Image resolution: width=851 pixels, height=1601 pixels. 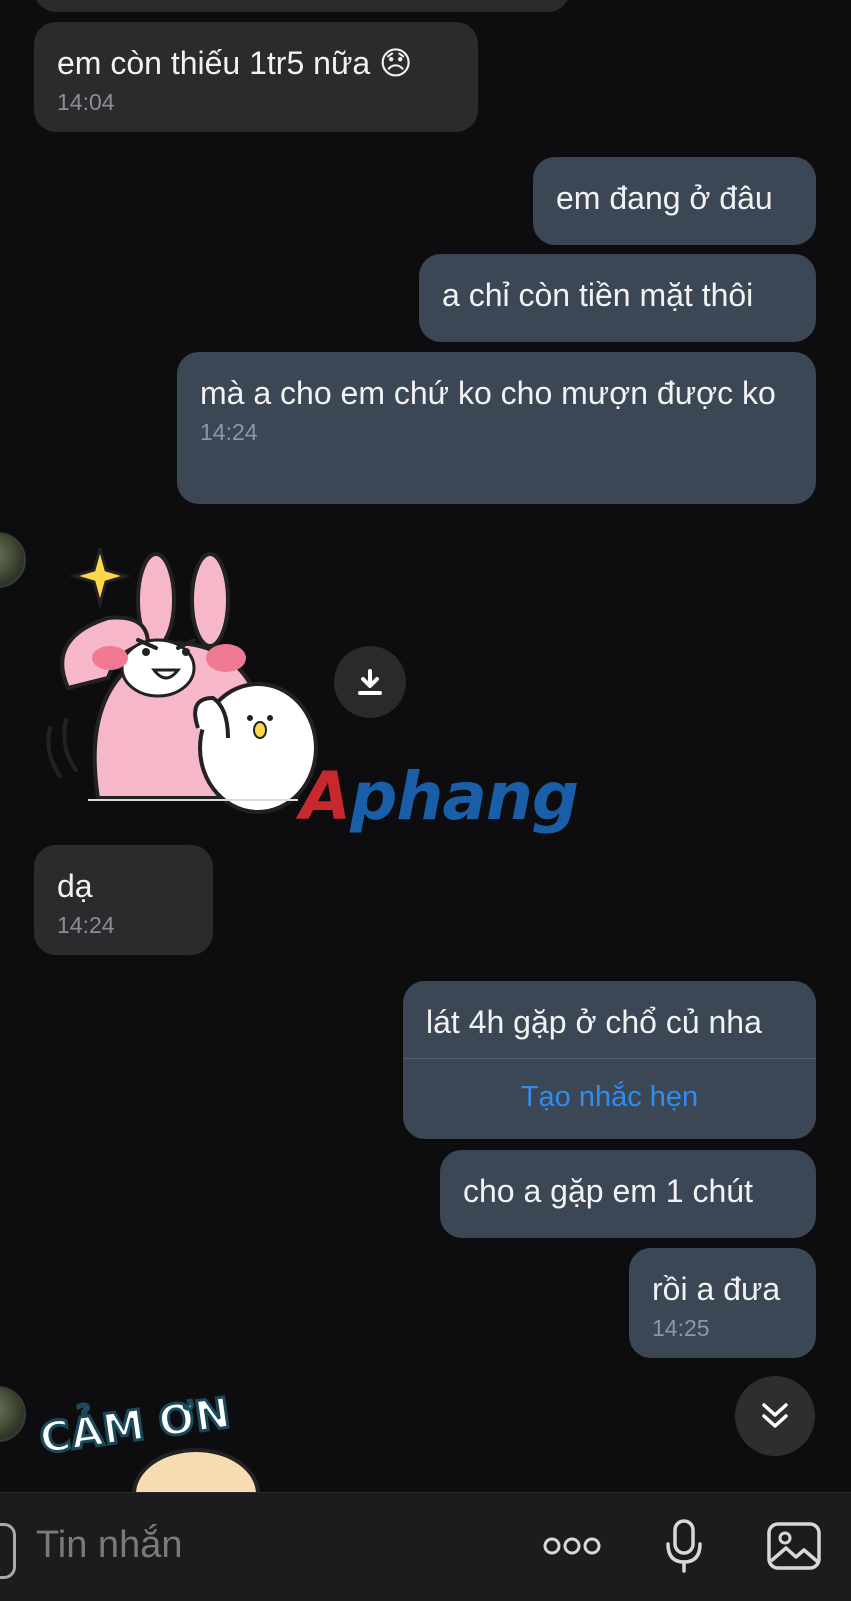 I want to click on more-options-button, so click(x=572, y=1546).